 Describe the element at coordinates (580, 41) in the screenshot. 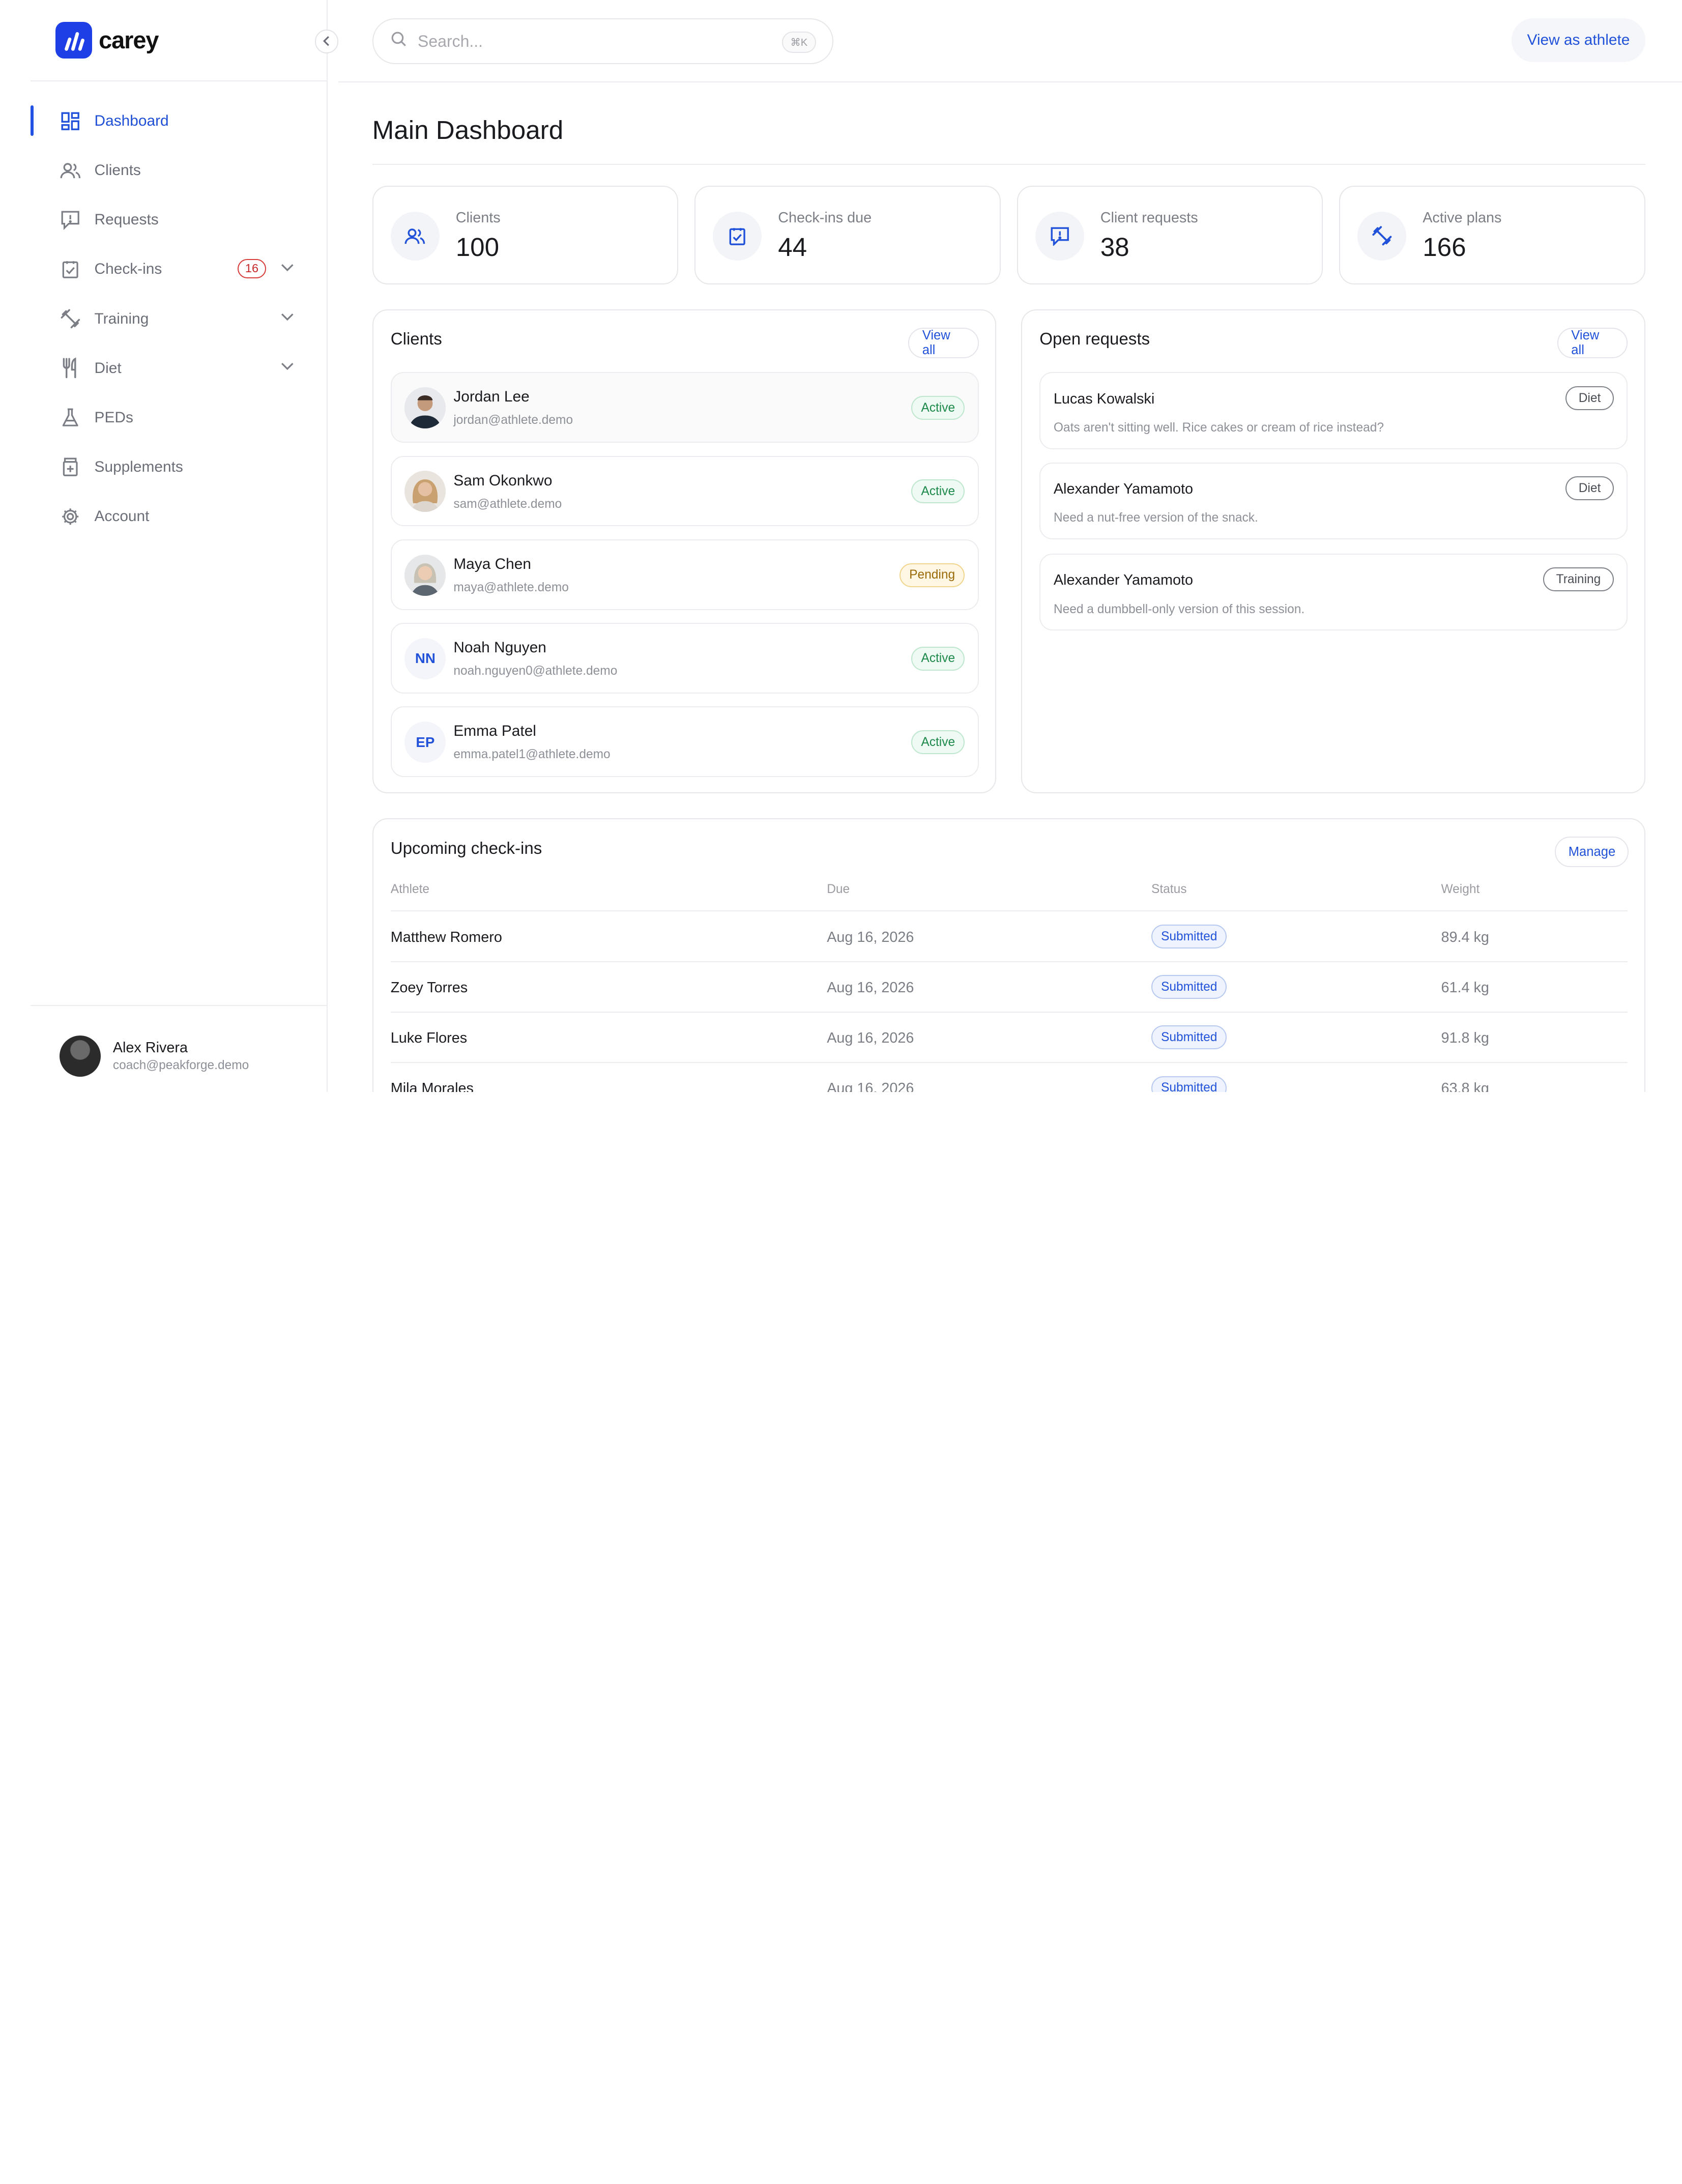

I see `search-input` at that location.